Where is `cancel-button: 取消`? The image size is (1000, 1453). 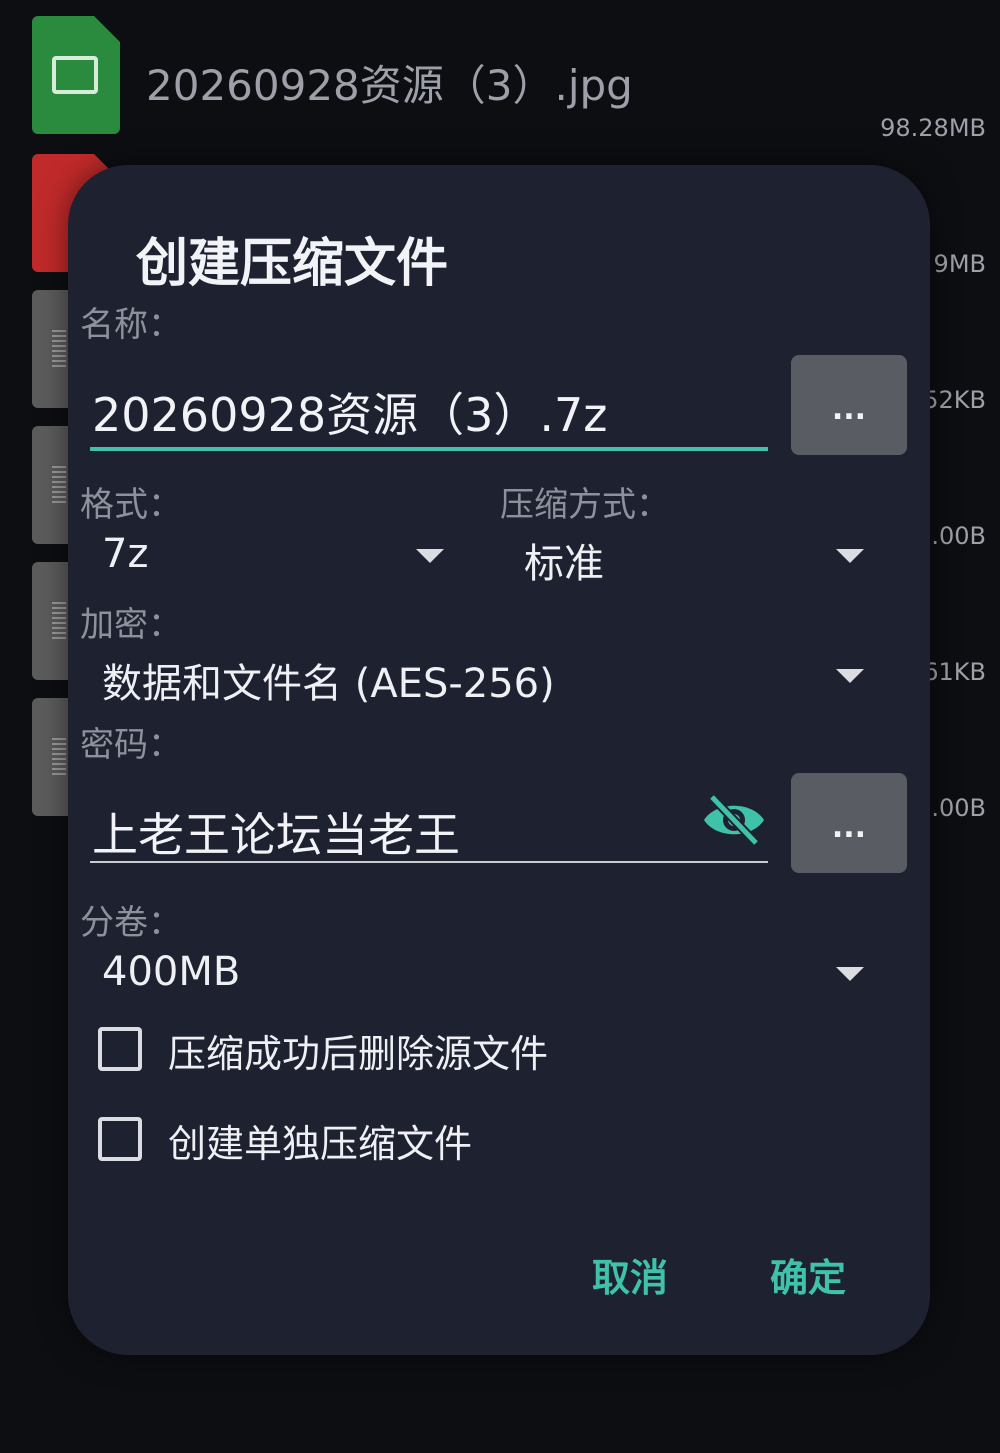 cancel-button: 取消 is located at coordinates (630, 1274).